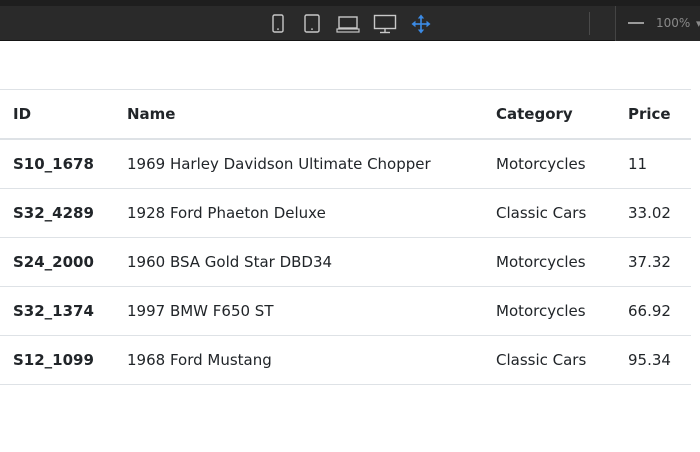 This screenshot has height=452, width=700. Describe the element at coordinates (345, 114) in the screenshot. I see `table-header-row: ID Name Category Price` at that location.